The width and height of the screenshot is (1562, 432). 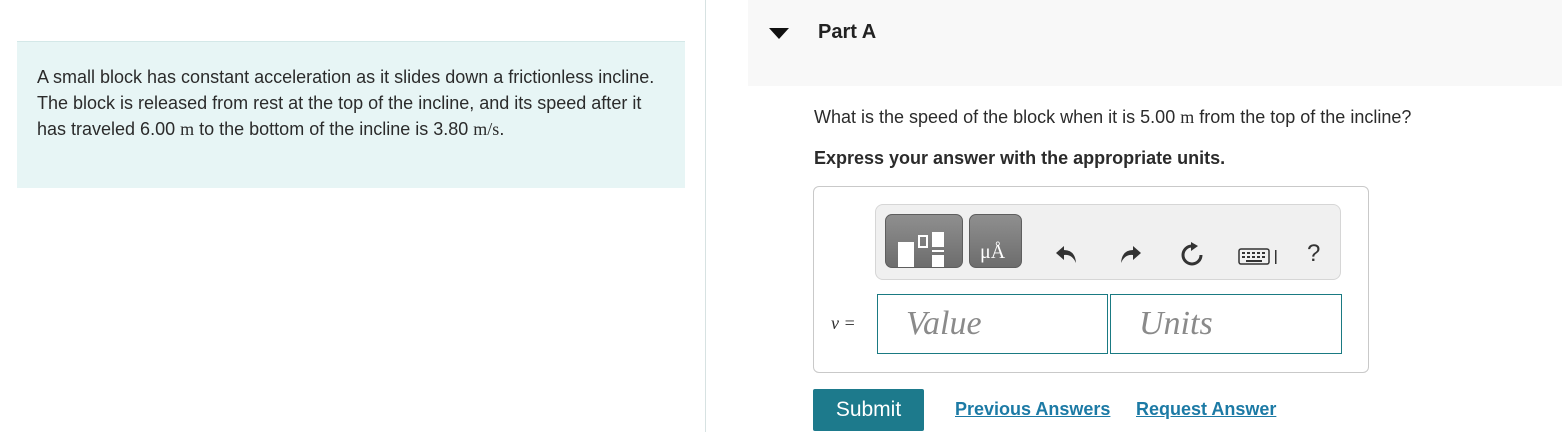 What do you see at coordinates (1226, 324) in the screenshot?
I see `units-input: Units` at bounding box center [1226, 324].